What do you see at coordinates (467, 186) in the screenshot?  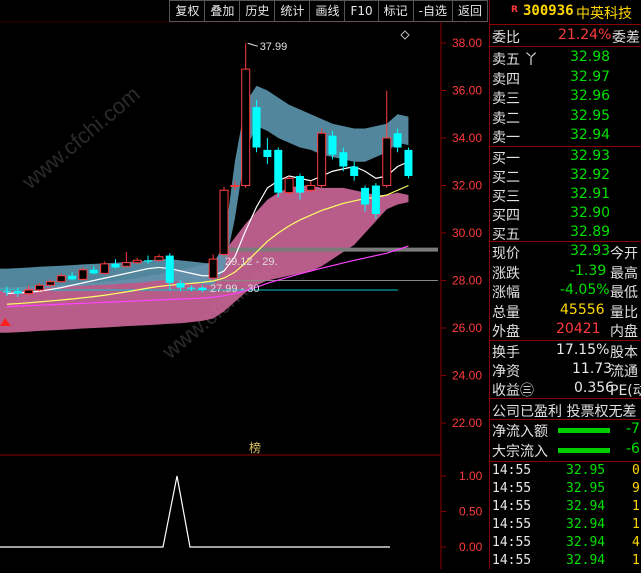 I see `price-tick-label: 32.00` at bounding box center [467, 186].